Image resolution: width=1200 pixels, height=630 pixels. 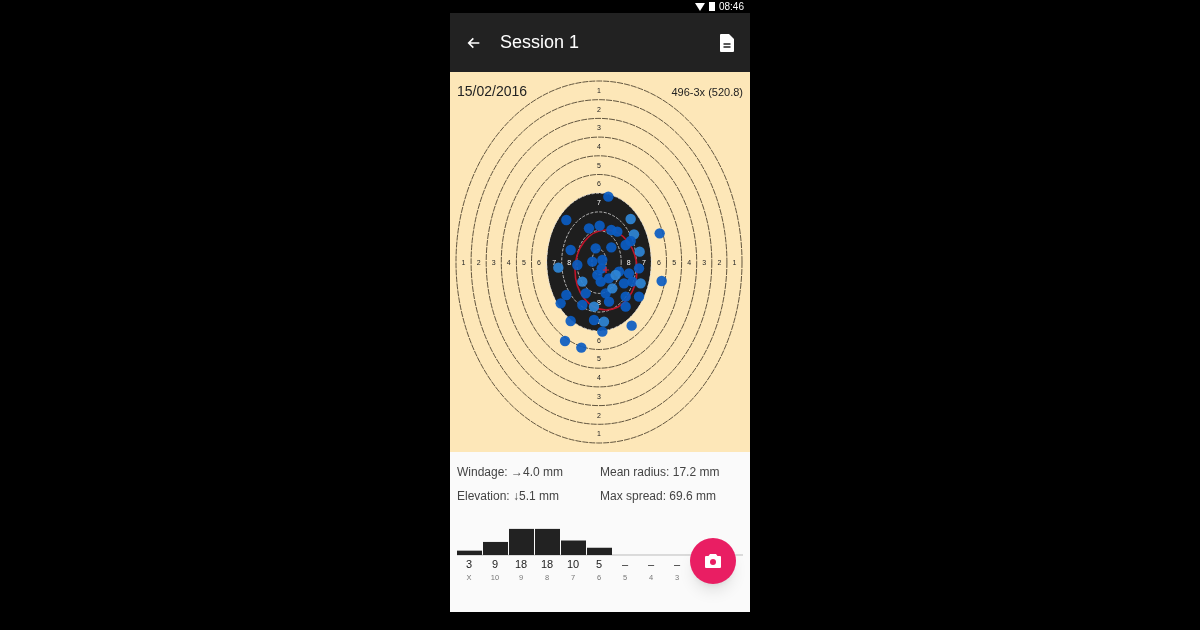 I want to click on battery-icon, so click(x=711, y=6).